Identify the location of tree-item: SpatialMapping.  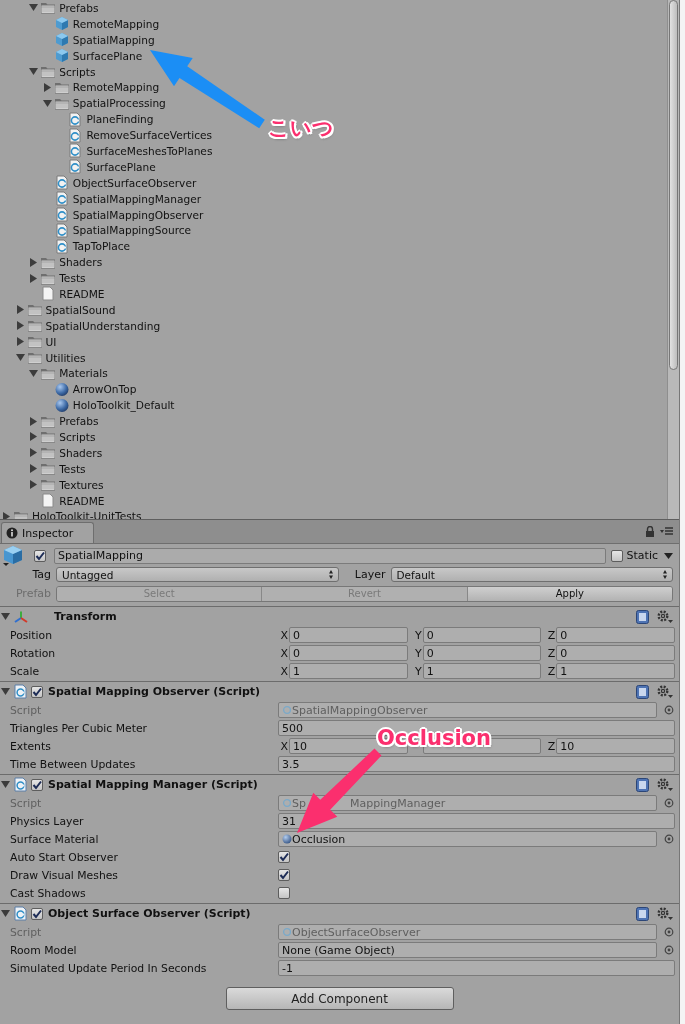
(113, 39).